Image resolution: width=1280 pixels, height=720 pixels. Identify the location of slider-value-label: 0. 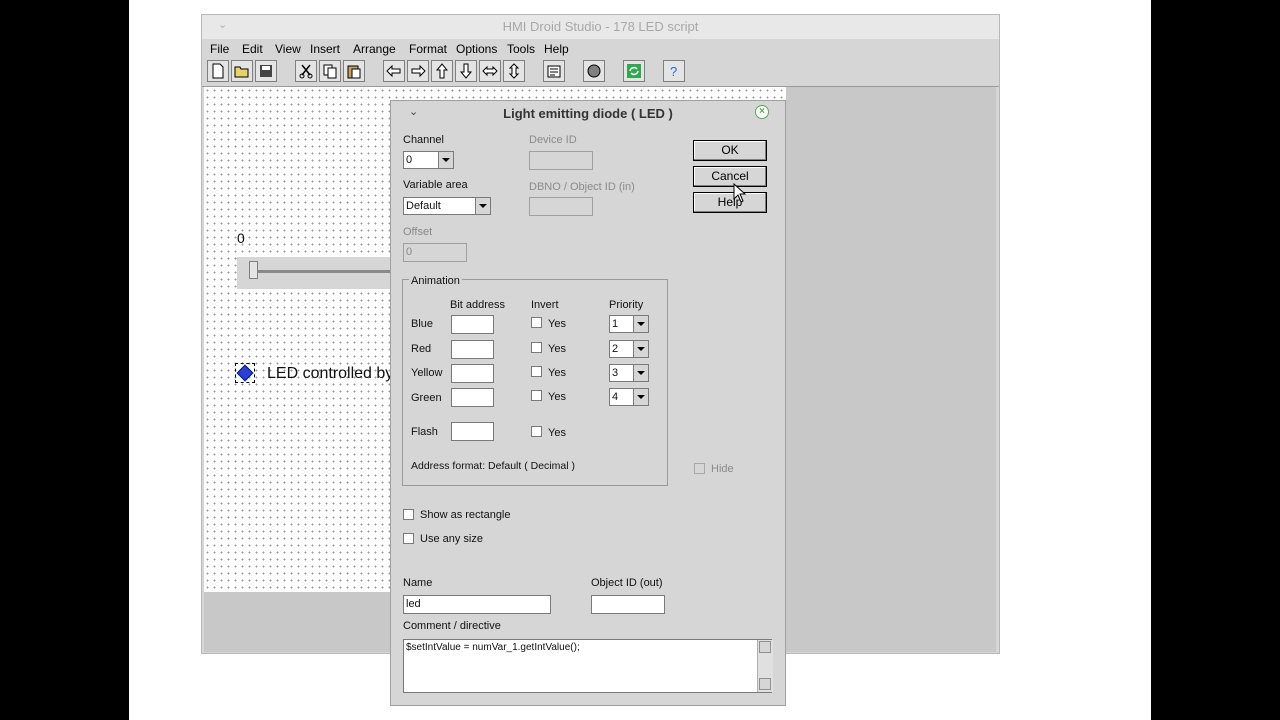
(241, 238).